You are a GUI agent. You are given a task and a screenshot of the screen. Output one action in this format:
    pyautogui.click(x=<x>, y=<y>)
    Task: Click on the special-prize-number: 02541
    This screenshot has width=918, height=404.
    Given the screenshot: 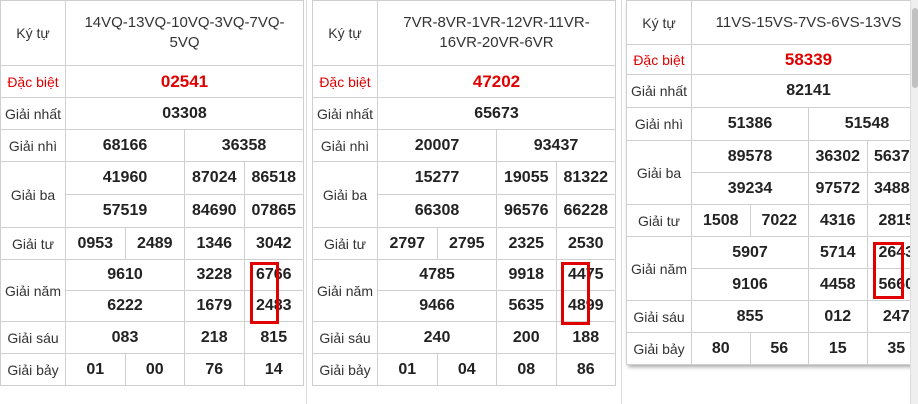 What is the action you would take?
    pyautogui.click(x=184, y=81)
    